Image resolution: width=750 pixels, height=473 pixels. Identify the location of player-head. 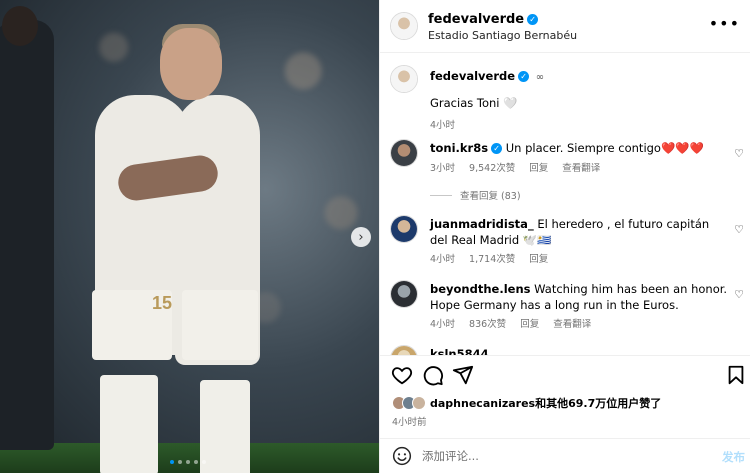
(191, 64).